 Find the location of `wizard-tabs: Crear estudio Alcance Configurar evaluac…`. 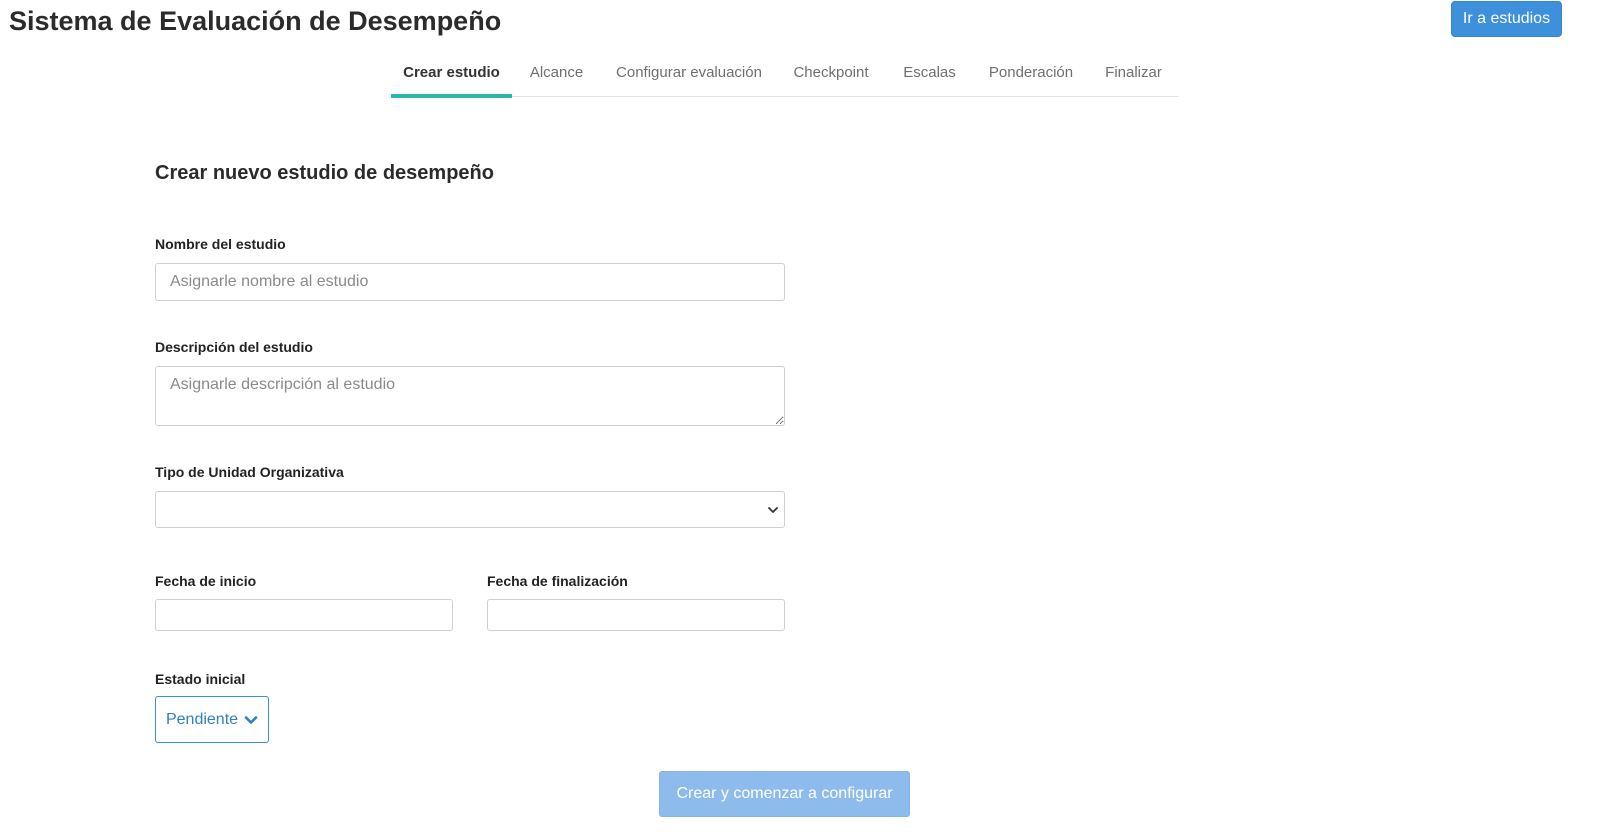

wizard-tabs: Crear estudio Alcance Configurar evaluac… is located at coordinates (785, 76).